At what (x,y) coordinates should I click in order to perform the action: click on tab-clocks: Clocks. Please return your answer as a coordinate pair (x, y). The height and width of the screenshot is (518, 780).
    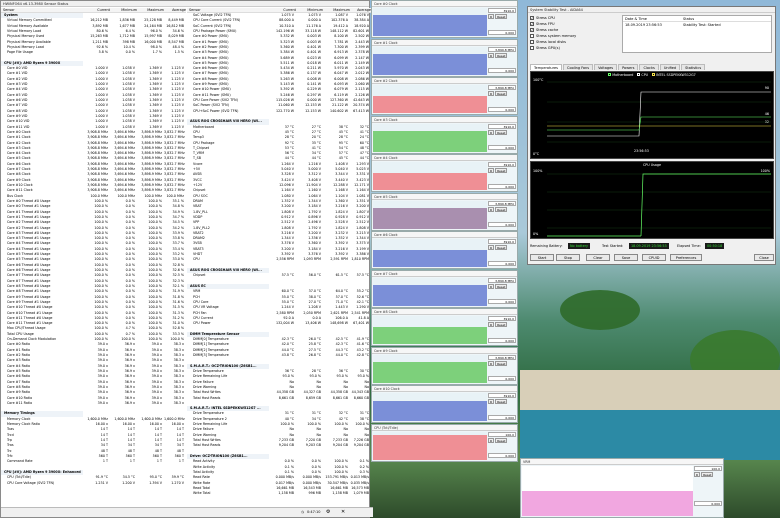
    Looking at the image, I should click on (649, 67).